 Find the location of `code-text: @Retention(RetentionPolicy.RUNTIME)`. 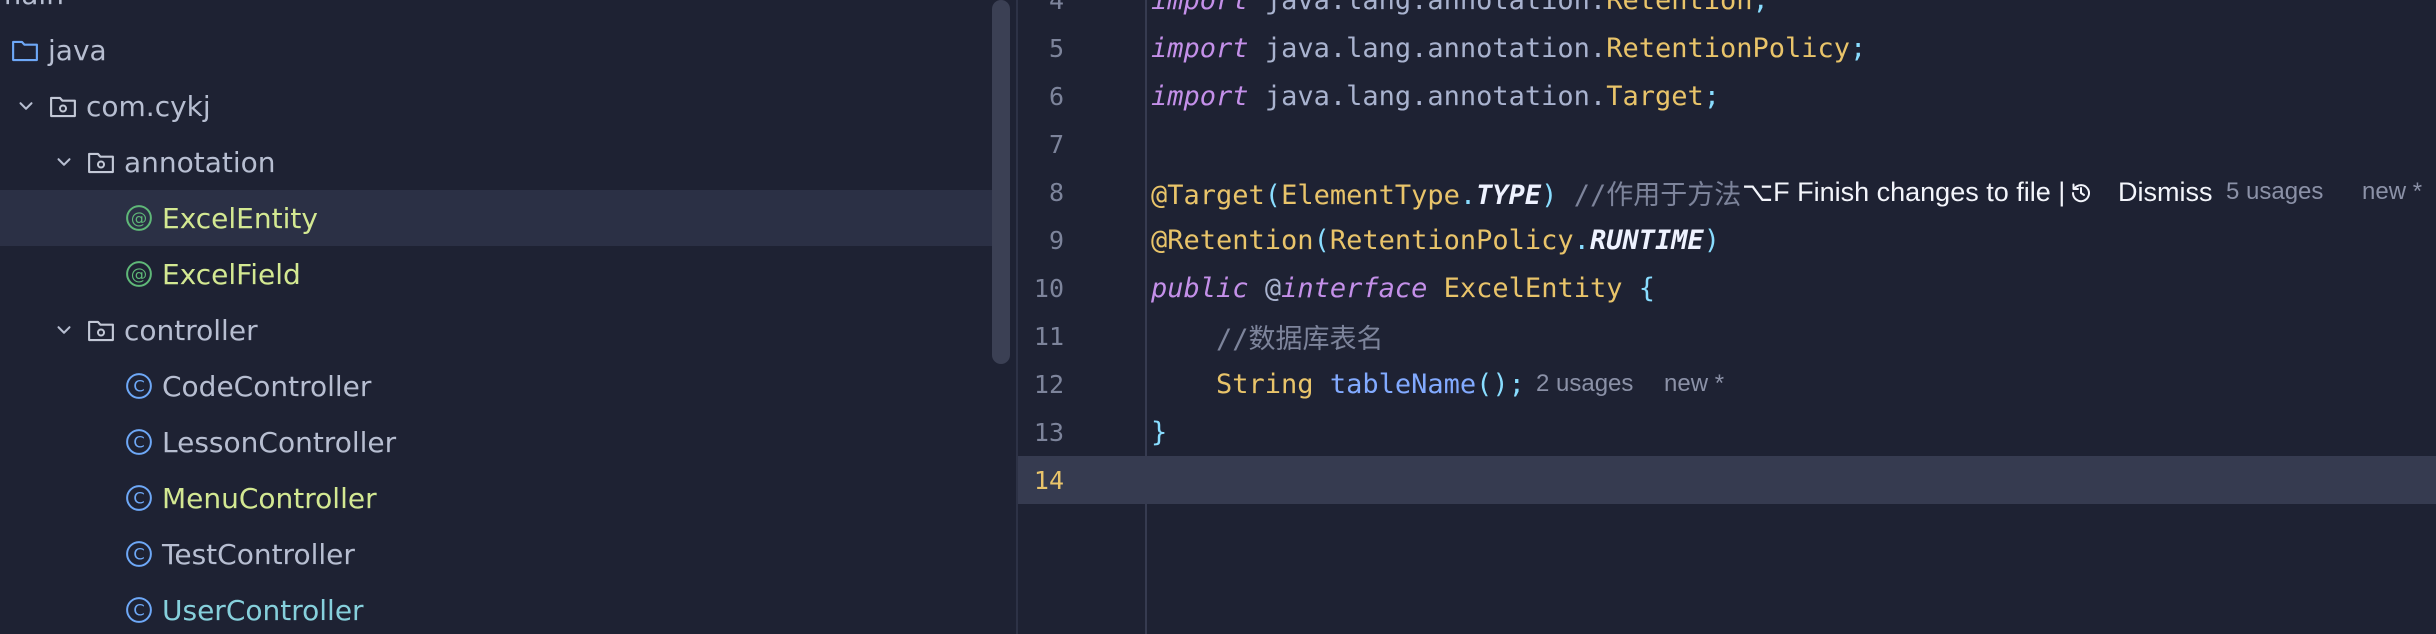

code-text: @Retention(RetentionPolicy.RUNTIME) is located at coordinates (1435, 240).